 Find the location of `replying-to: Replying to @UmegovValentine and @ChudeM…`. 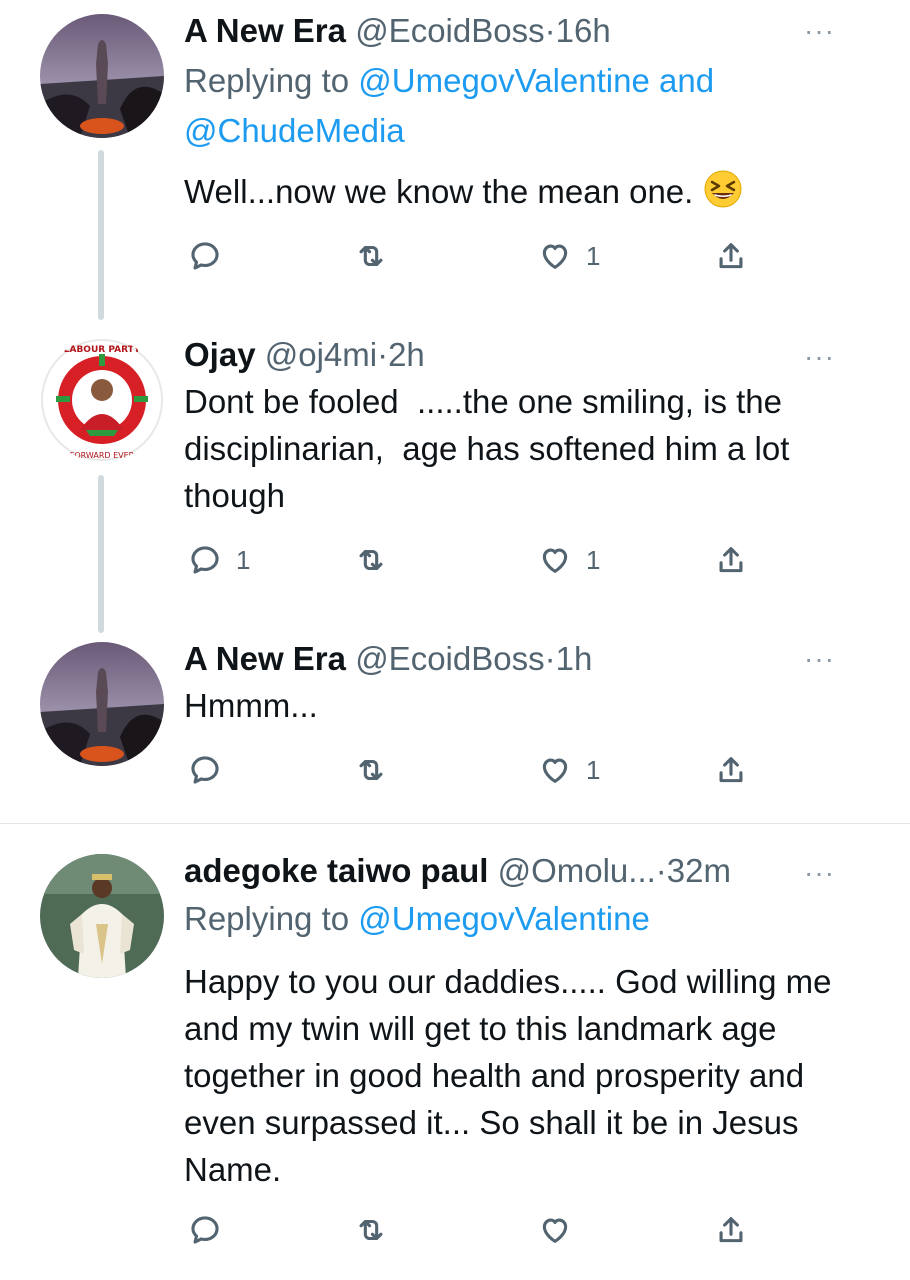

replying-to: Replying to @UmegovValentine and @ChudeM… is located at coordinates (532, 106).